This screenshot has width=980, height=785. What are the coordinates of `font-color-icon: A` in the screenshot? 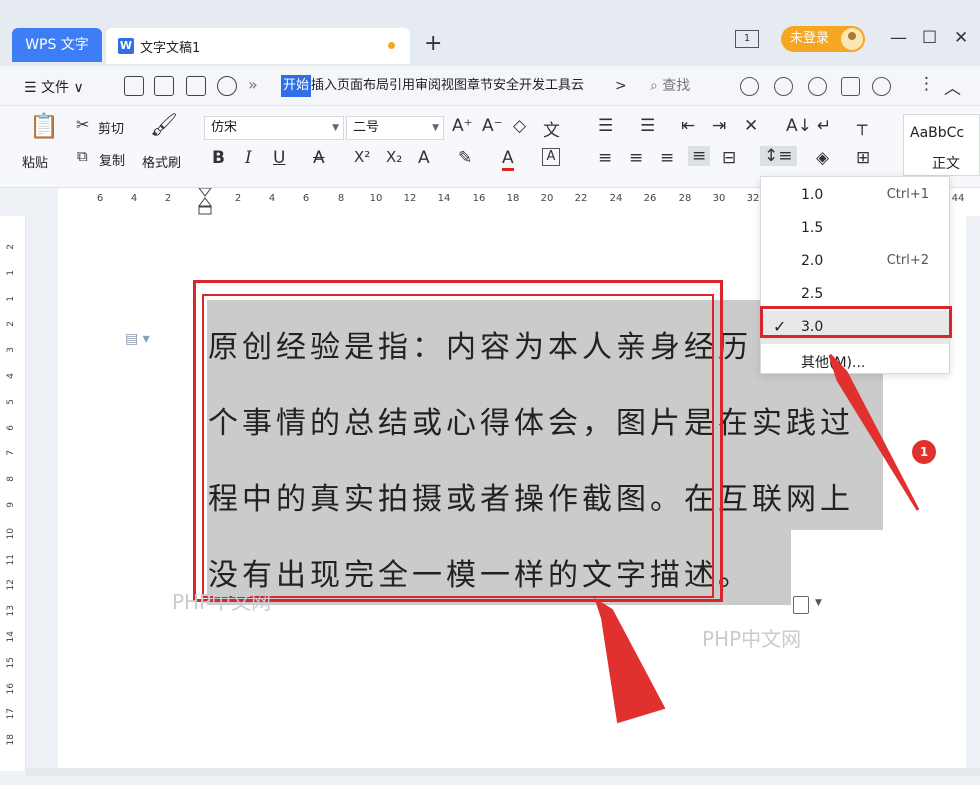 It's located at (508, 159).